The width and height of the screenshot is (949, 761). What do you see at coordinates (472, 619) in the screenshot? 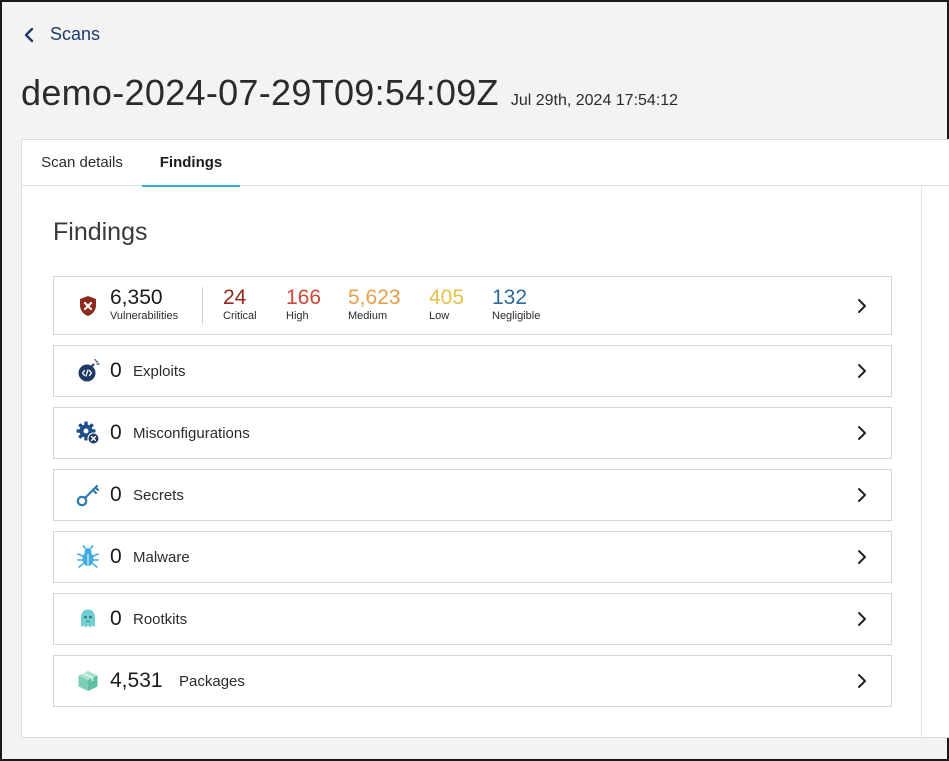
I see `finding-card-rootkits: 0 Rootkits` at bounding box center [472, 619].